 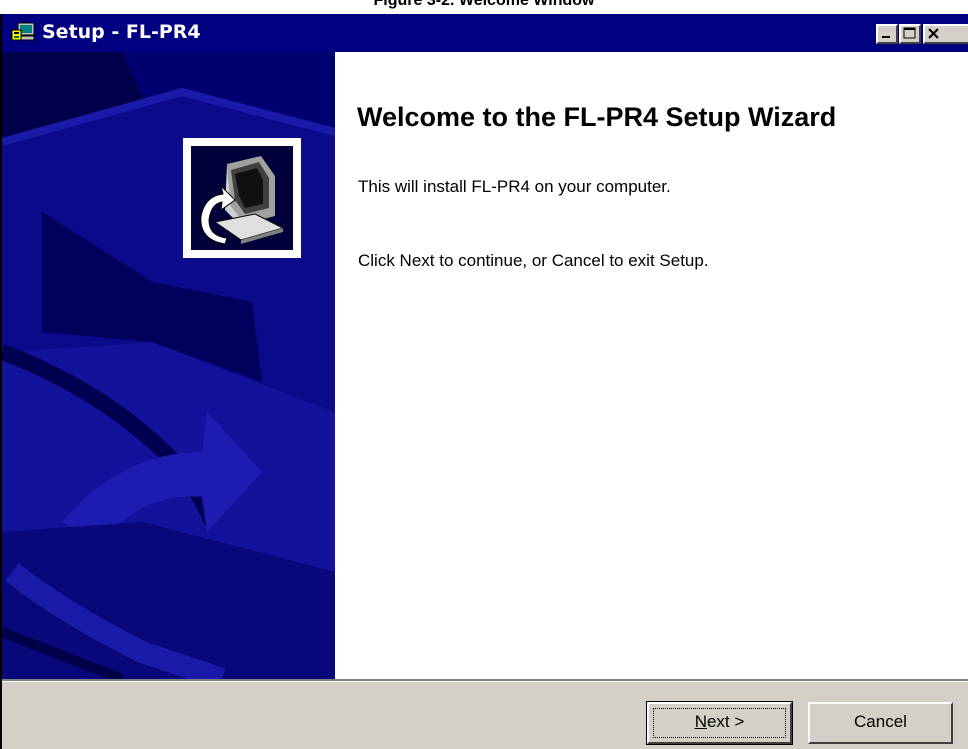 I want to click on window-title: Setup - FL-PR4, so click(x=121, y=32).